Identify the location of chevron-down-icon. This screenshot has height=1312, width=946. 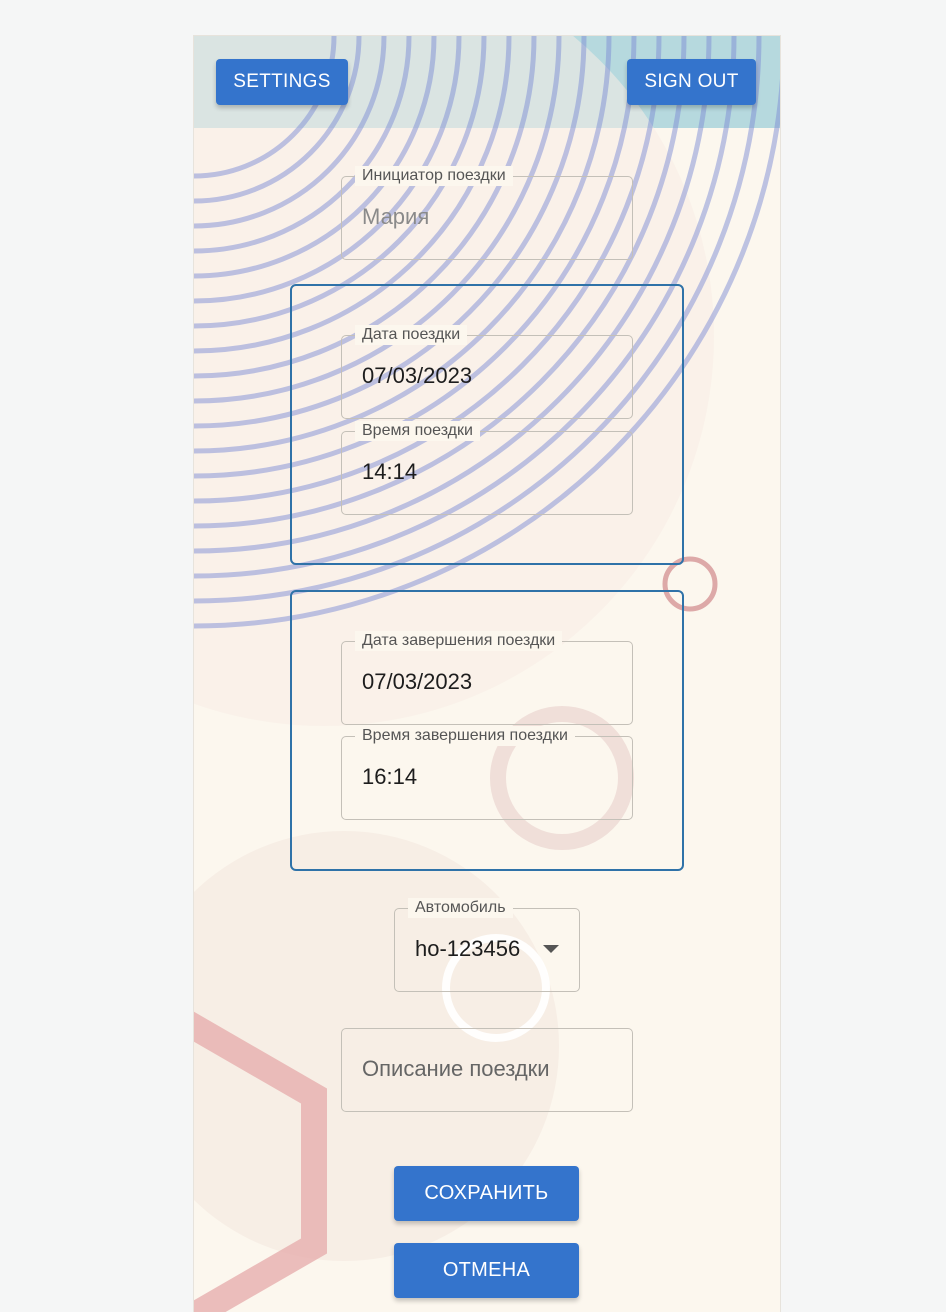
(551, 949).